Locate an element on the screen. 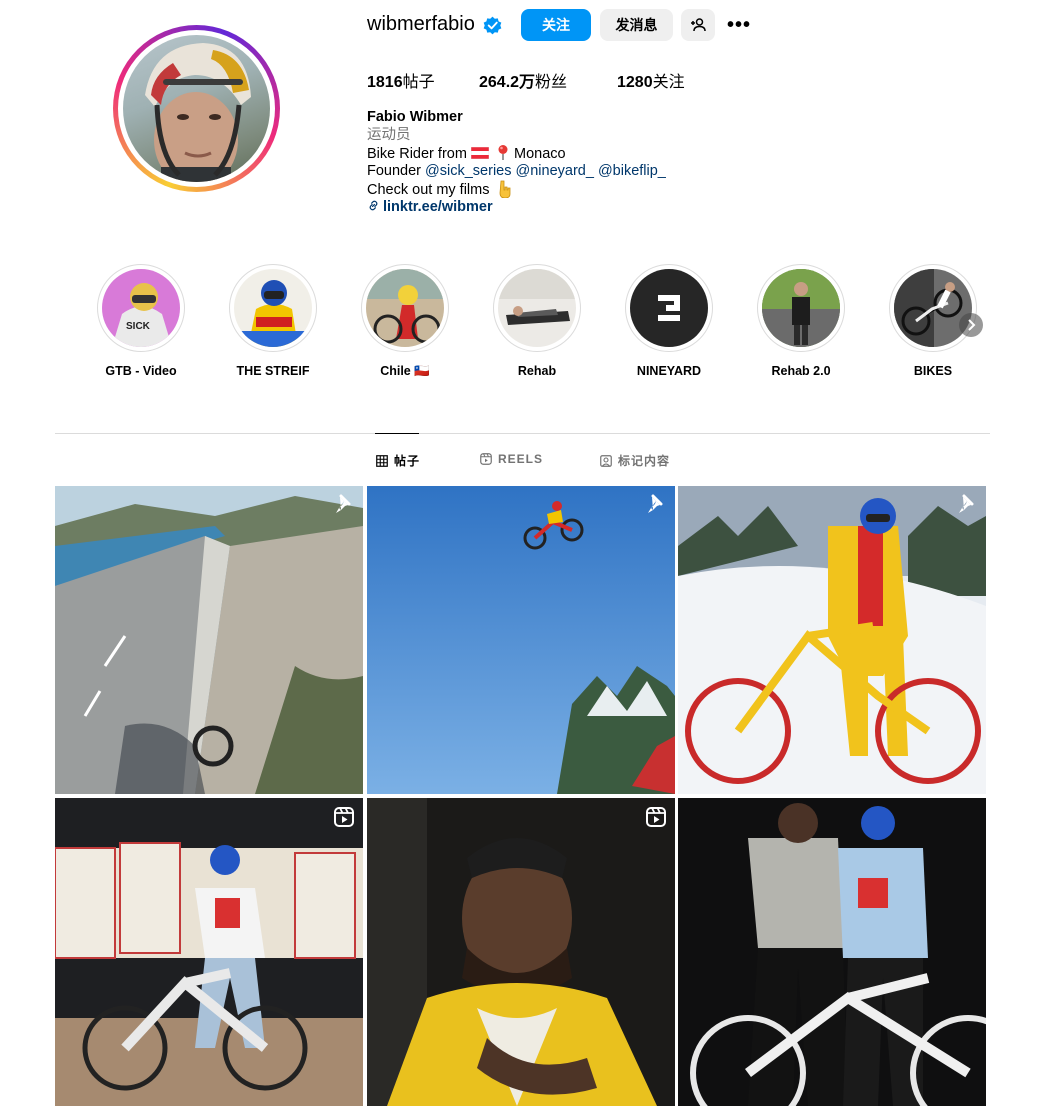 The width and height of the screenshot is (1043, 1108). grid-icon is located at coordinates (382, 460).